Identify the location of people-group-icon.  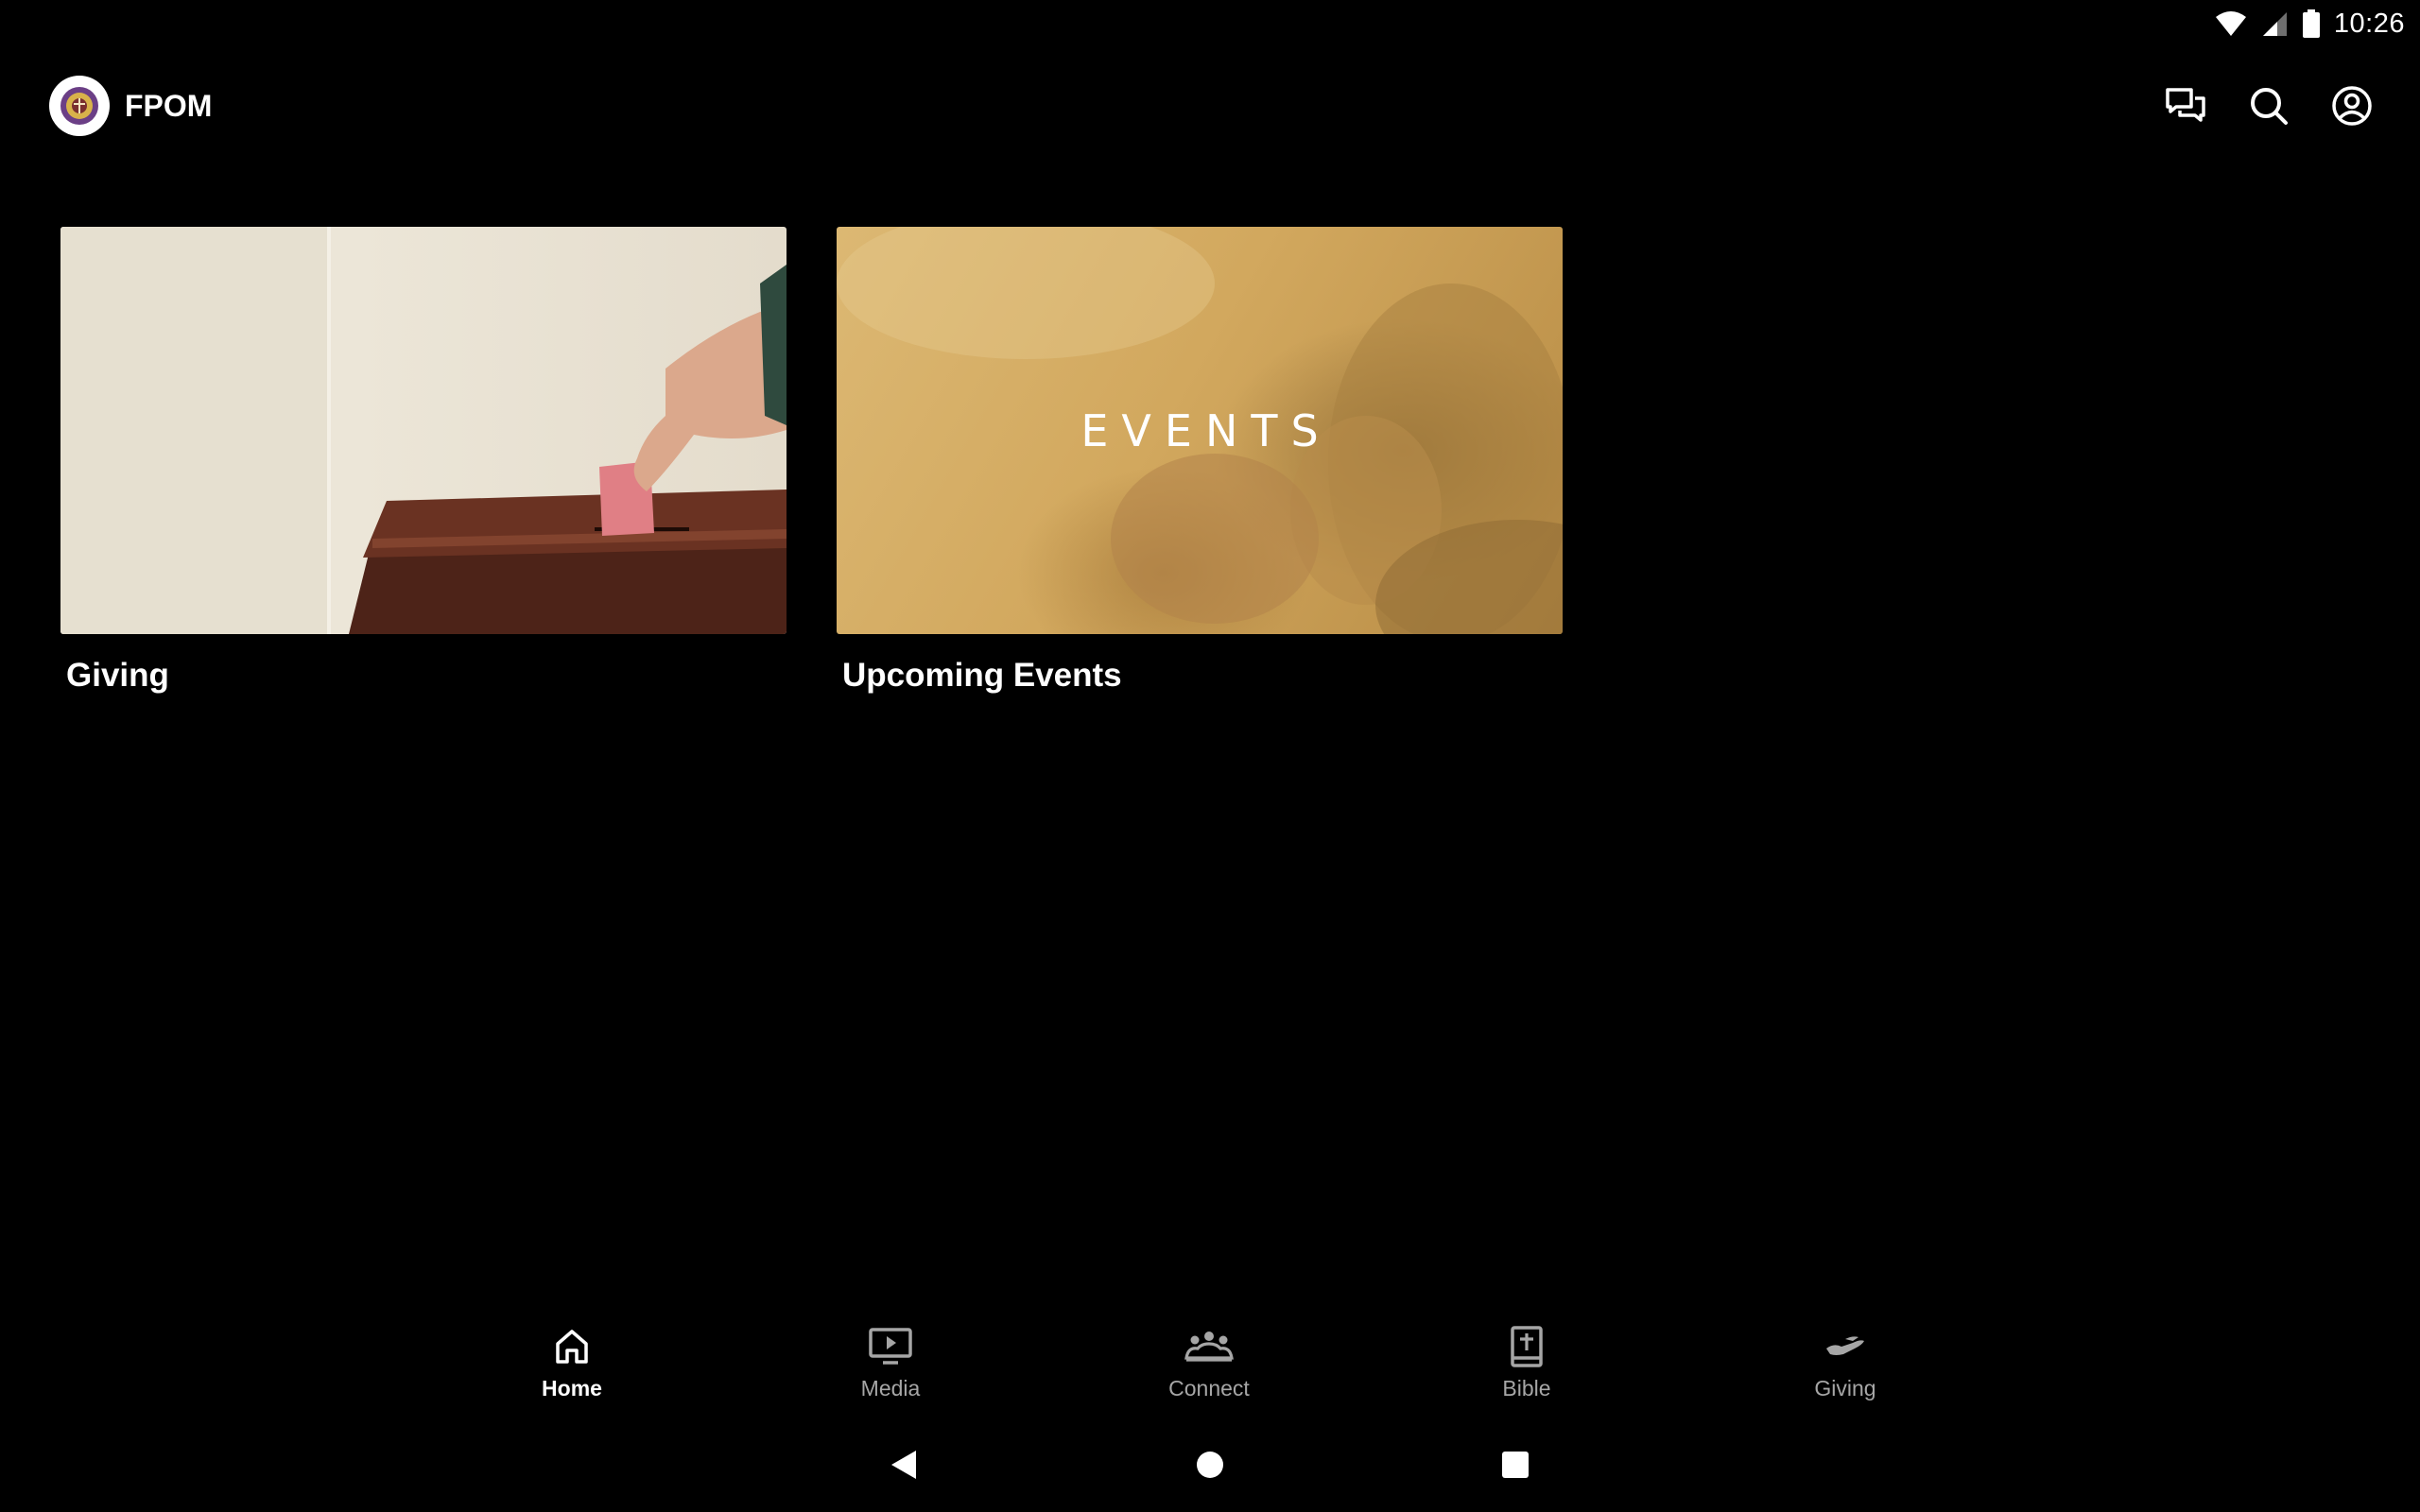
(1209, 1346).